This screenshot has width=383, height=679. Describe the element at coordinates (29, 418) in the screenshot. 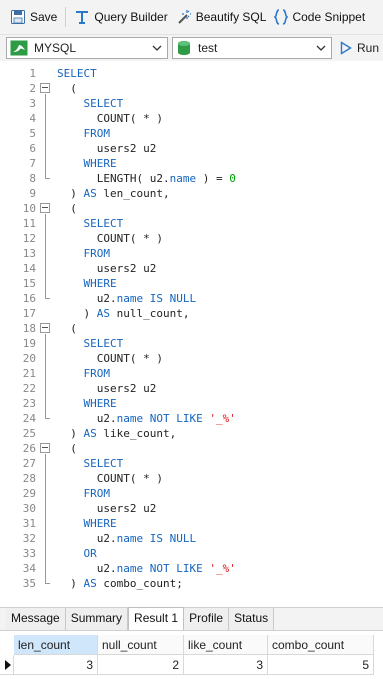

I see `line-number: 24` at that location.